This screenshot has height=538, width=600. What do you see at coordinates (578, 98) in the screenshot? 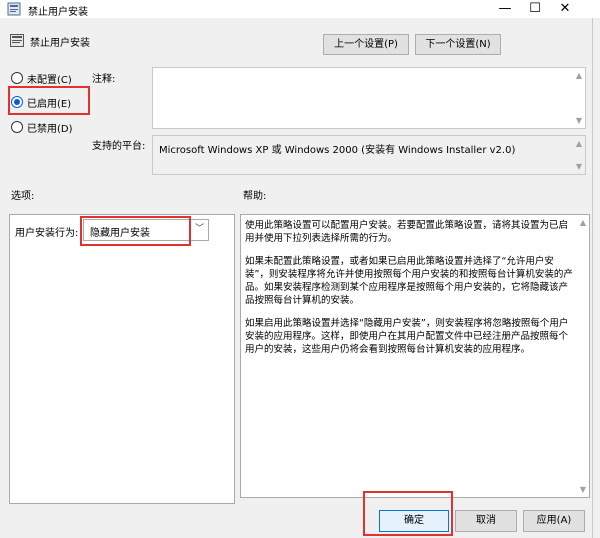
I see `comment-scrollbar: ▲ ▼` at bounding box center [578, 98].